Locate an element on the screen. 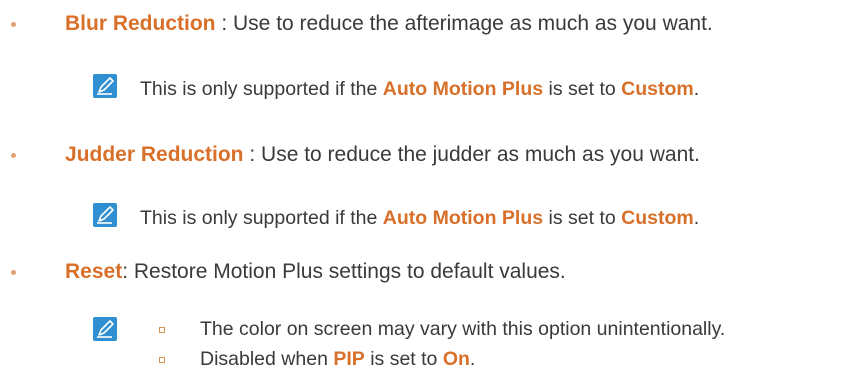  sub-note-text: Disabled when PIP is set to On. is located at coordinates (338, 359).